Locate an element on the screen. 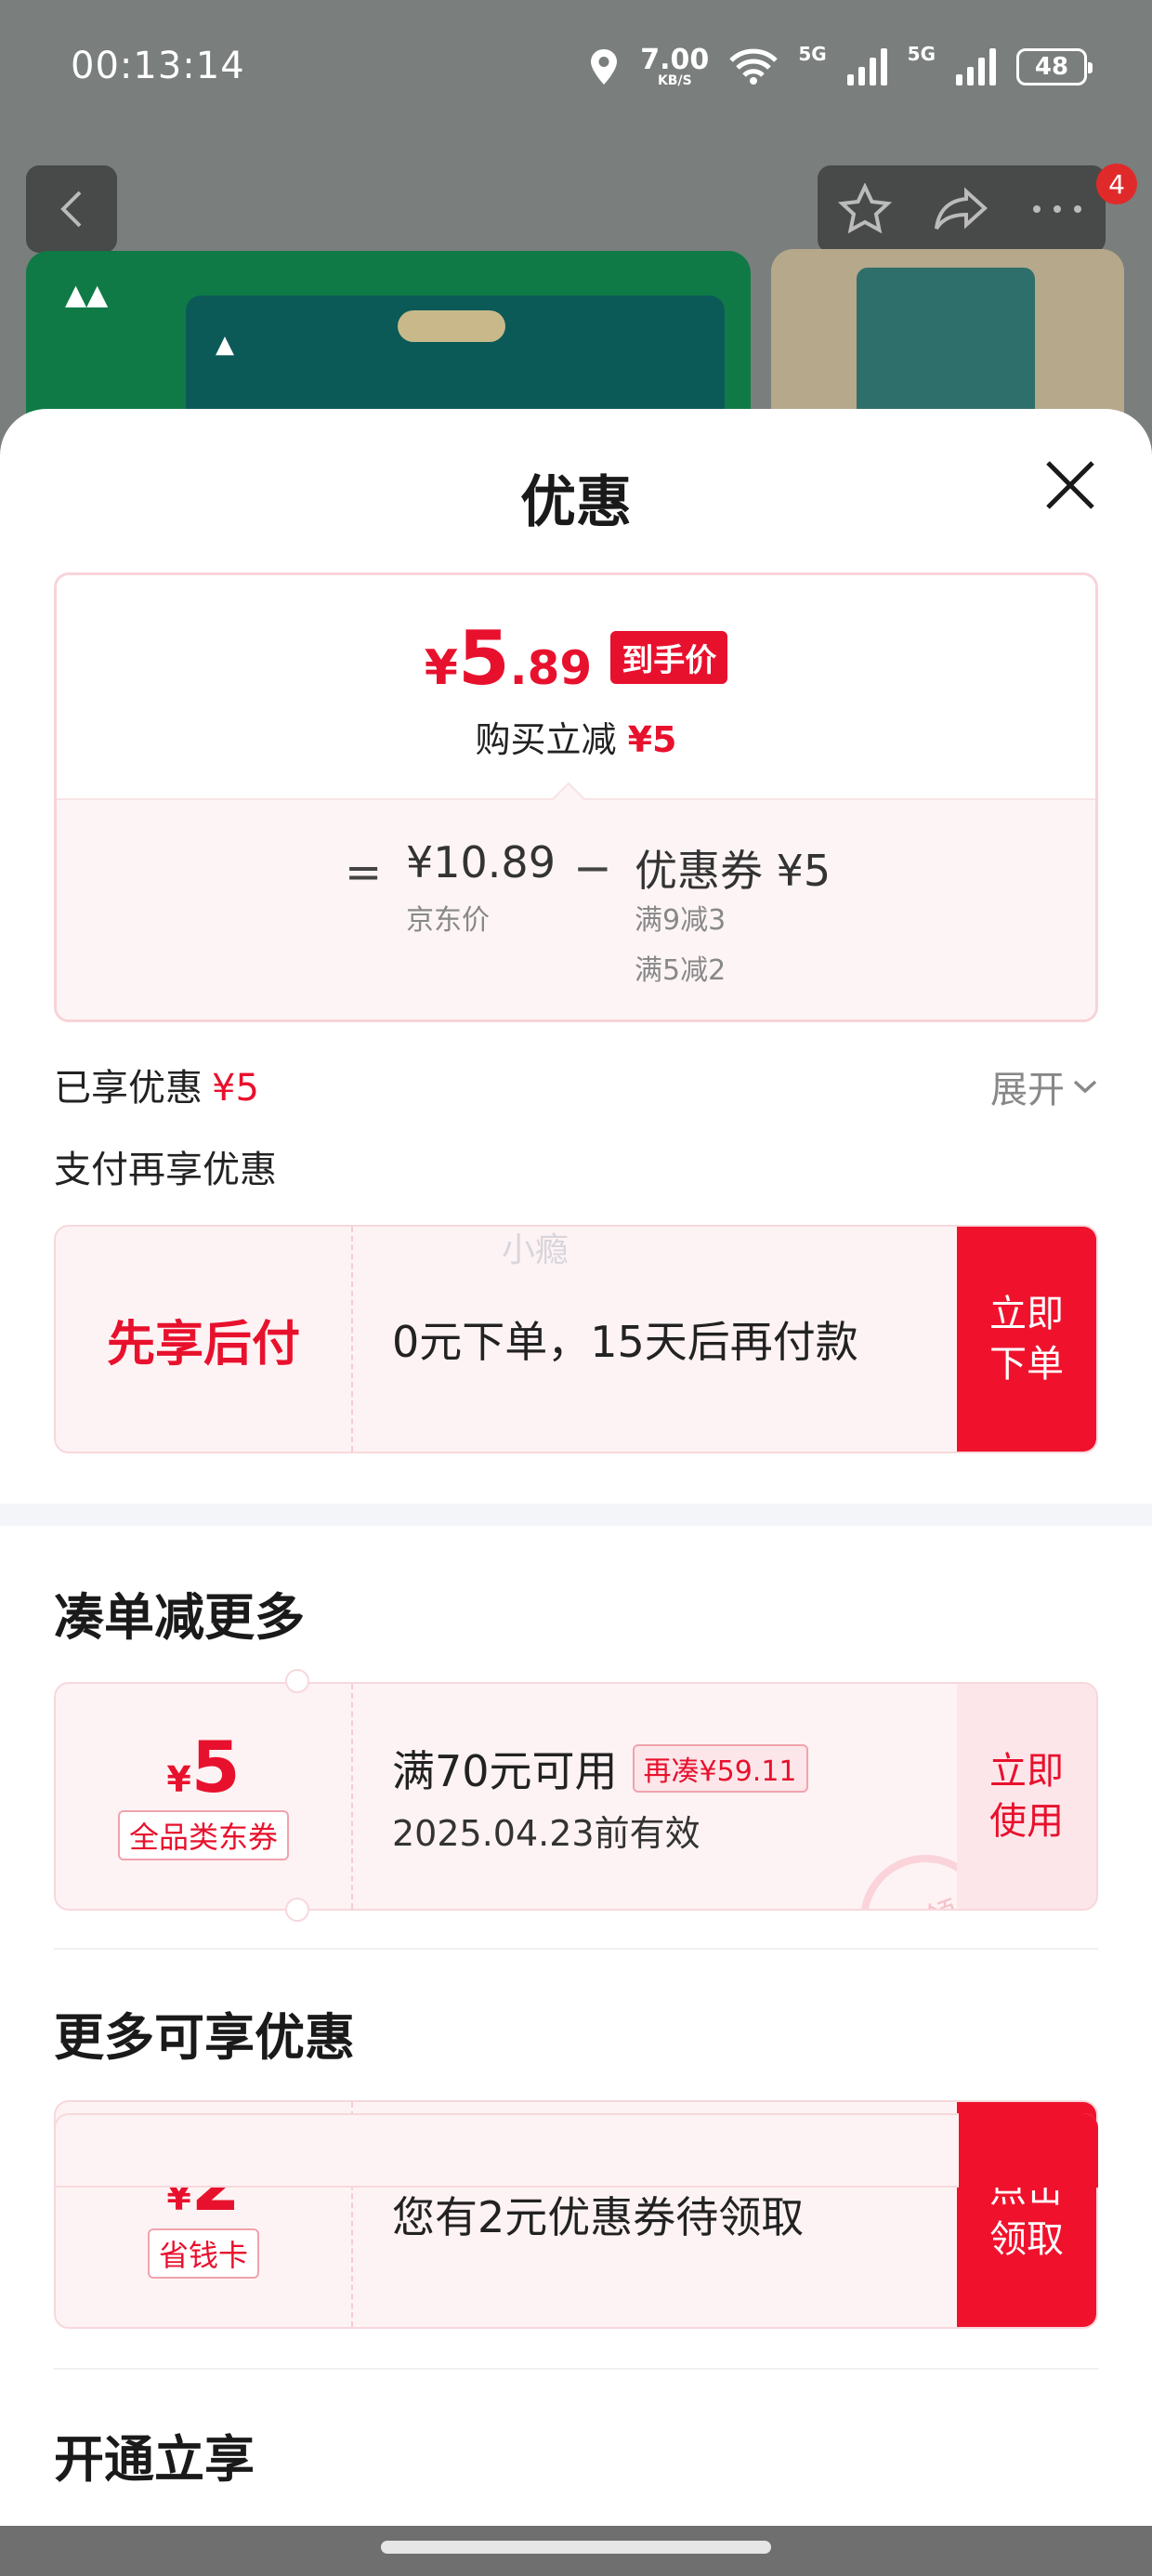  bnpl-body: 0元下单，15天后再付款 is located at coordinates (670, 1339).